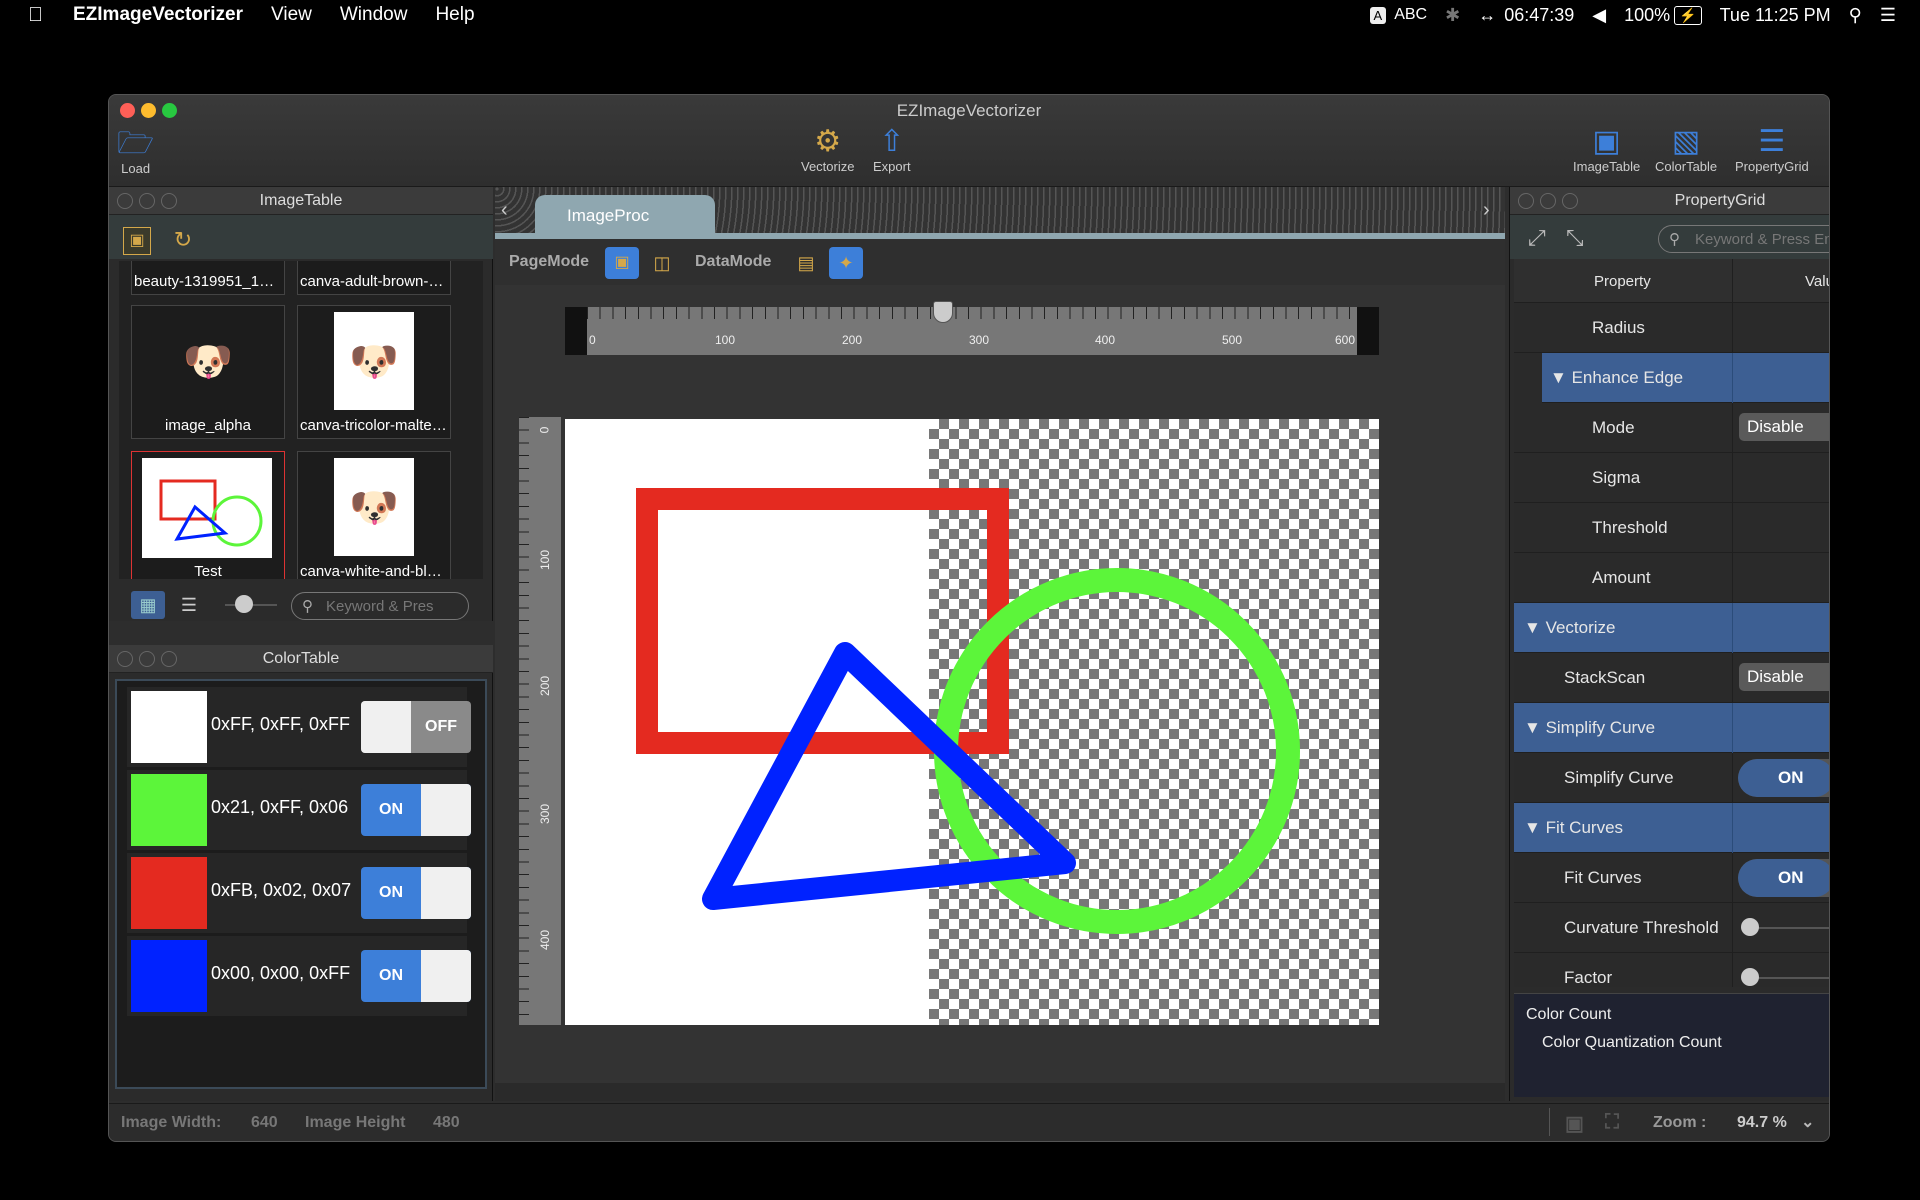  What do you see at coordinates (1686, 149) in the screenshot?
I see `colortable-toggle-button: ▧ ColorTable` at bounding box center [1686, 149].